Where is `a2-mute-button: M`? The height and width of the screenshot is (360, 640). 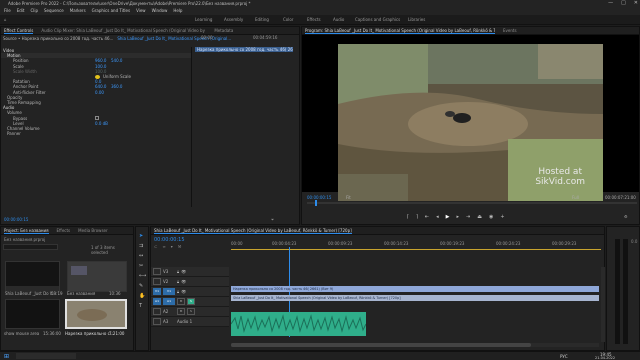
a2-mute-button: M is located at coordinates (181, 311).